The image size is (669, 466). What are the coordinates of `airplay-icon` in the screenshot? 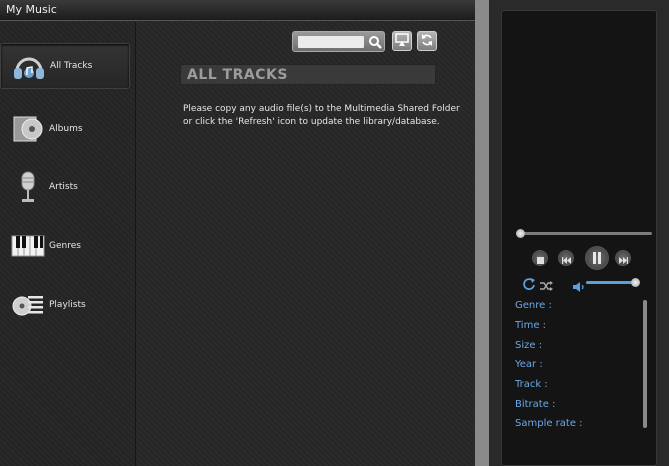 It's located at (402, 41).